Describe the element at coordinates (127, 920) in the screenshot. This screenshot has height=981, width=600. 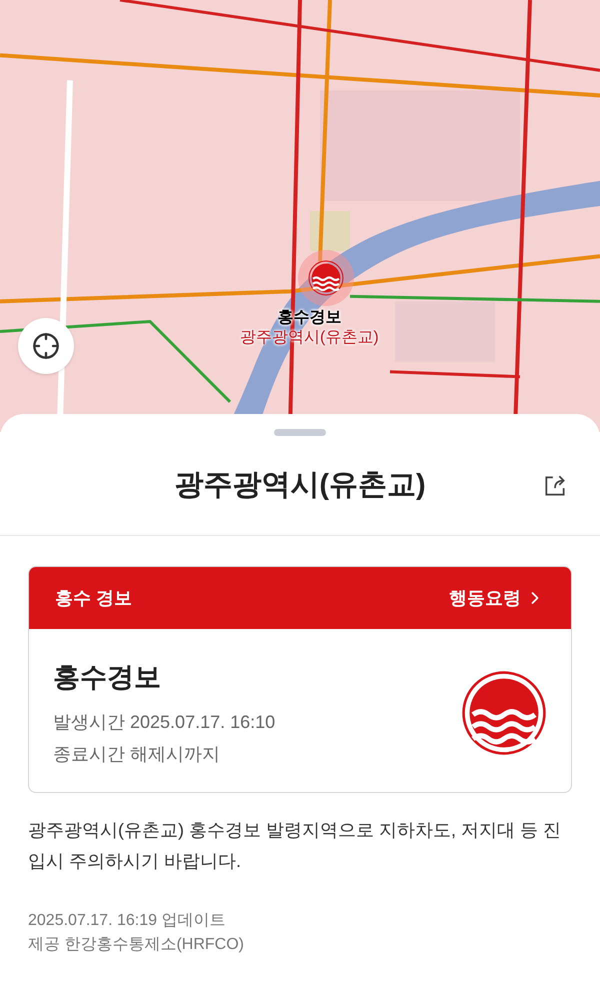
I see `updated-time: 2025.07.17. 16:19 업데이트` at that location.